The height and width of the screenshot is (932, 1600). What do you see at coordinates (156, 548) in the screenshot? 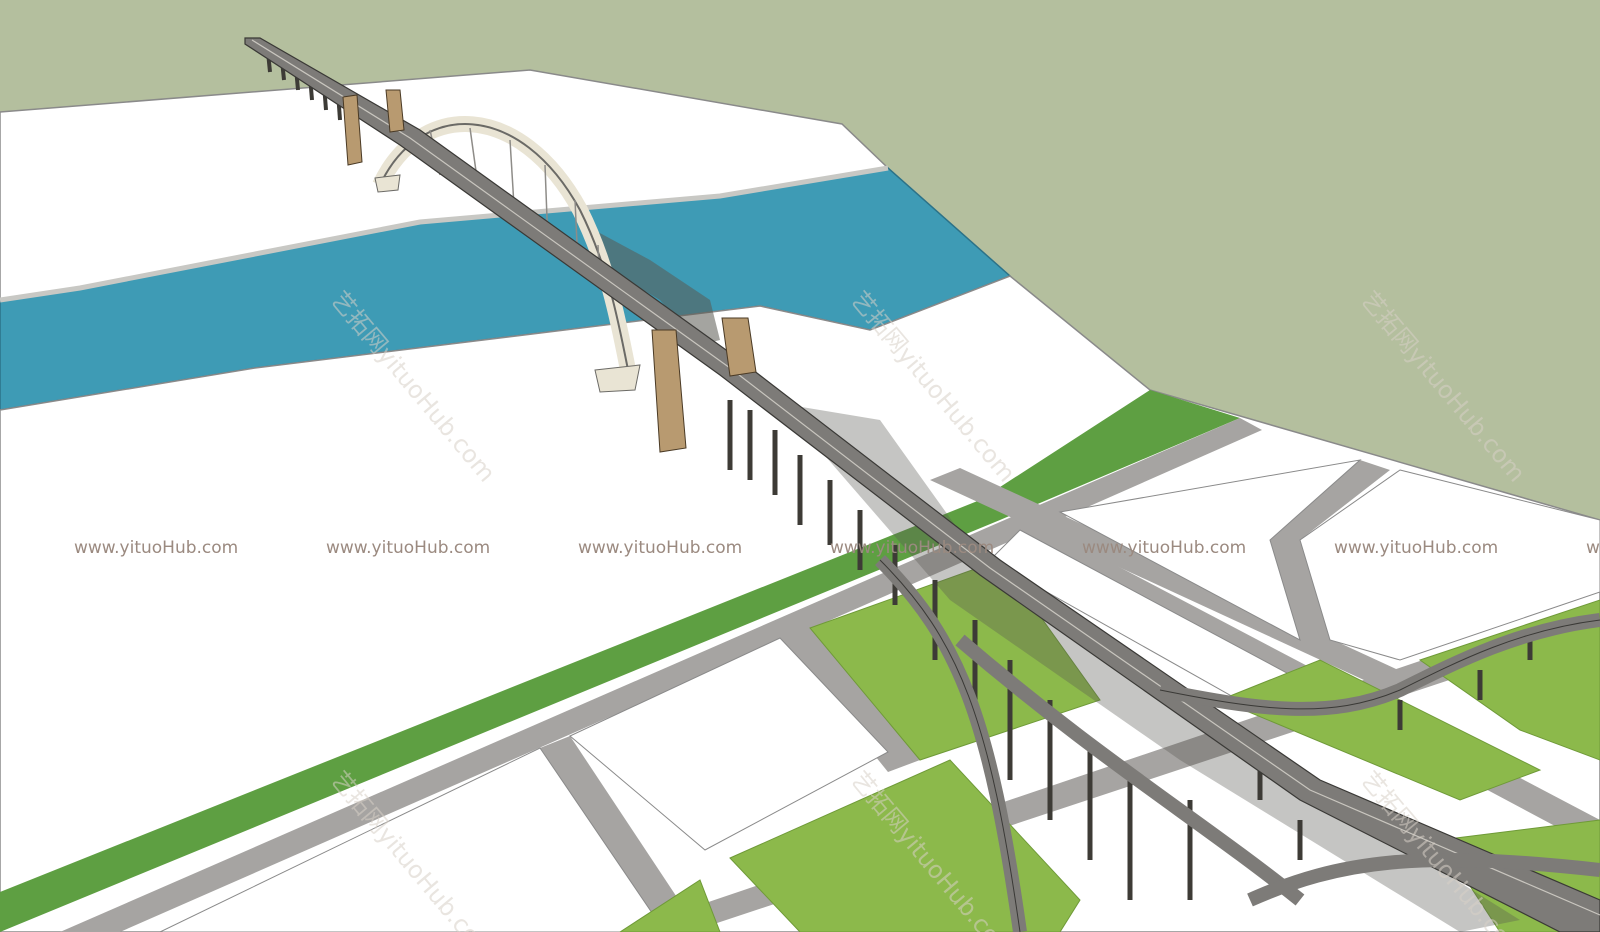
I see `watermark-1: www.yituoHub.com` at bounding box center [156, 548].